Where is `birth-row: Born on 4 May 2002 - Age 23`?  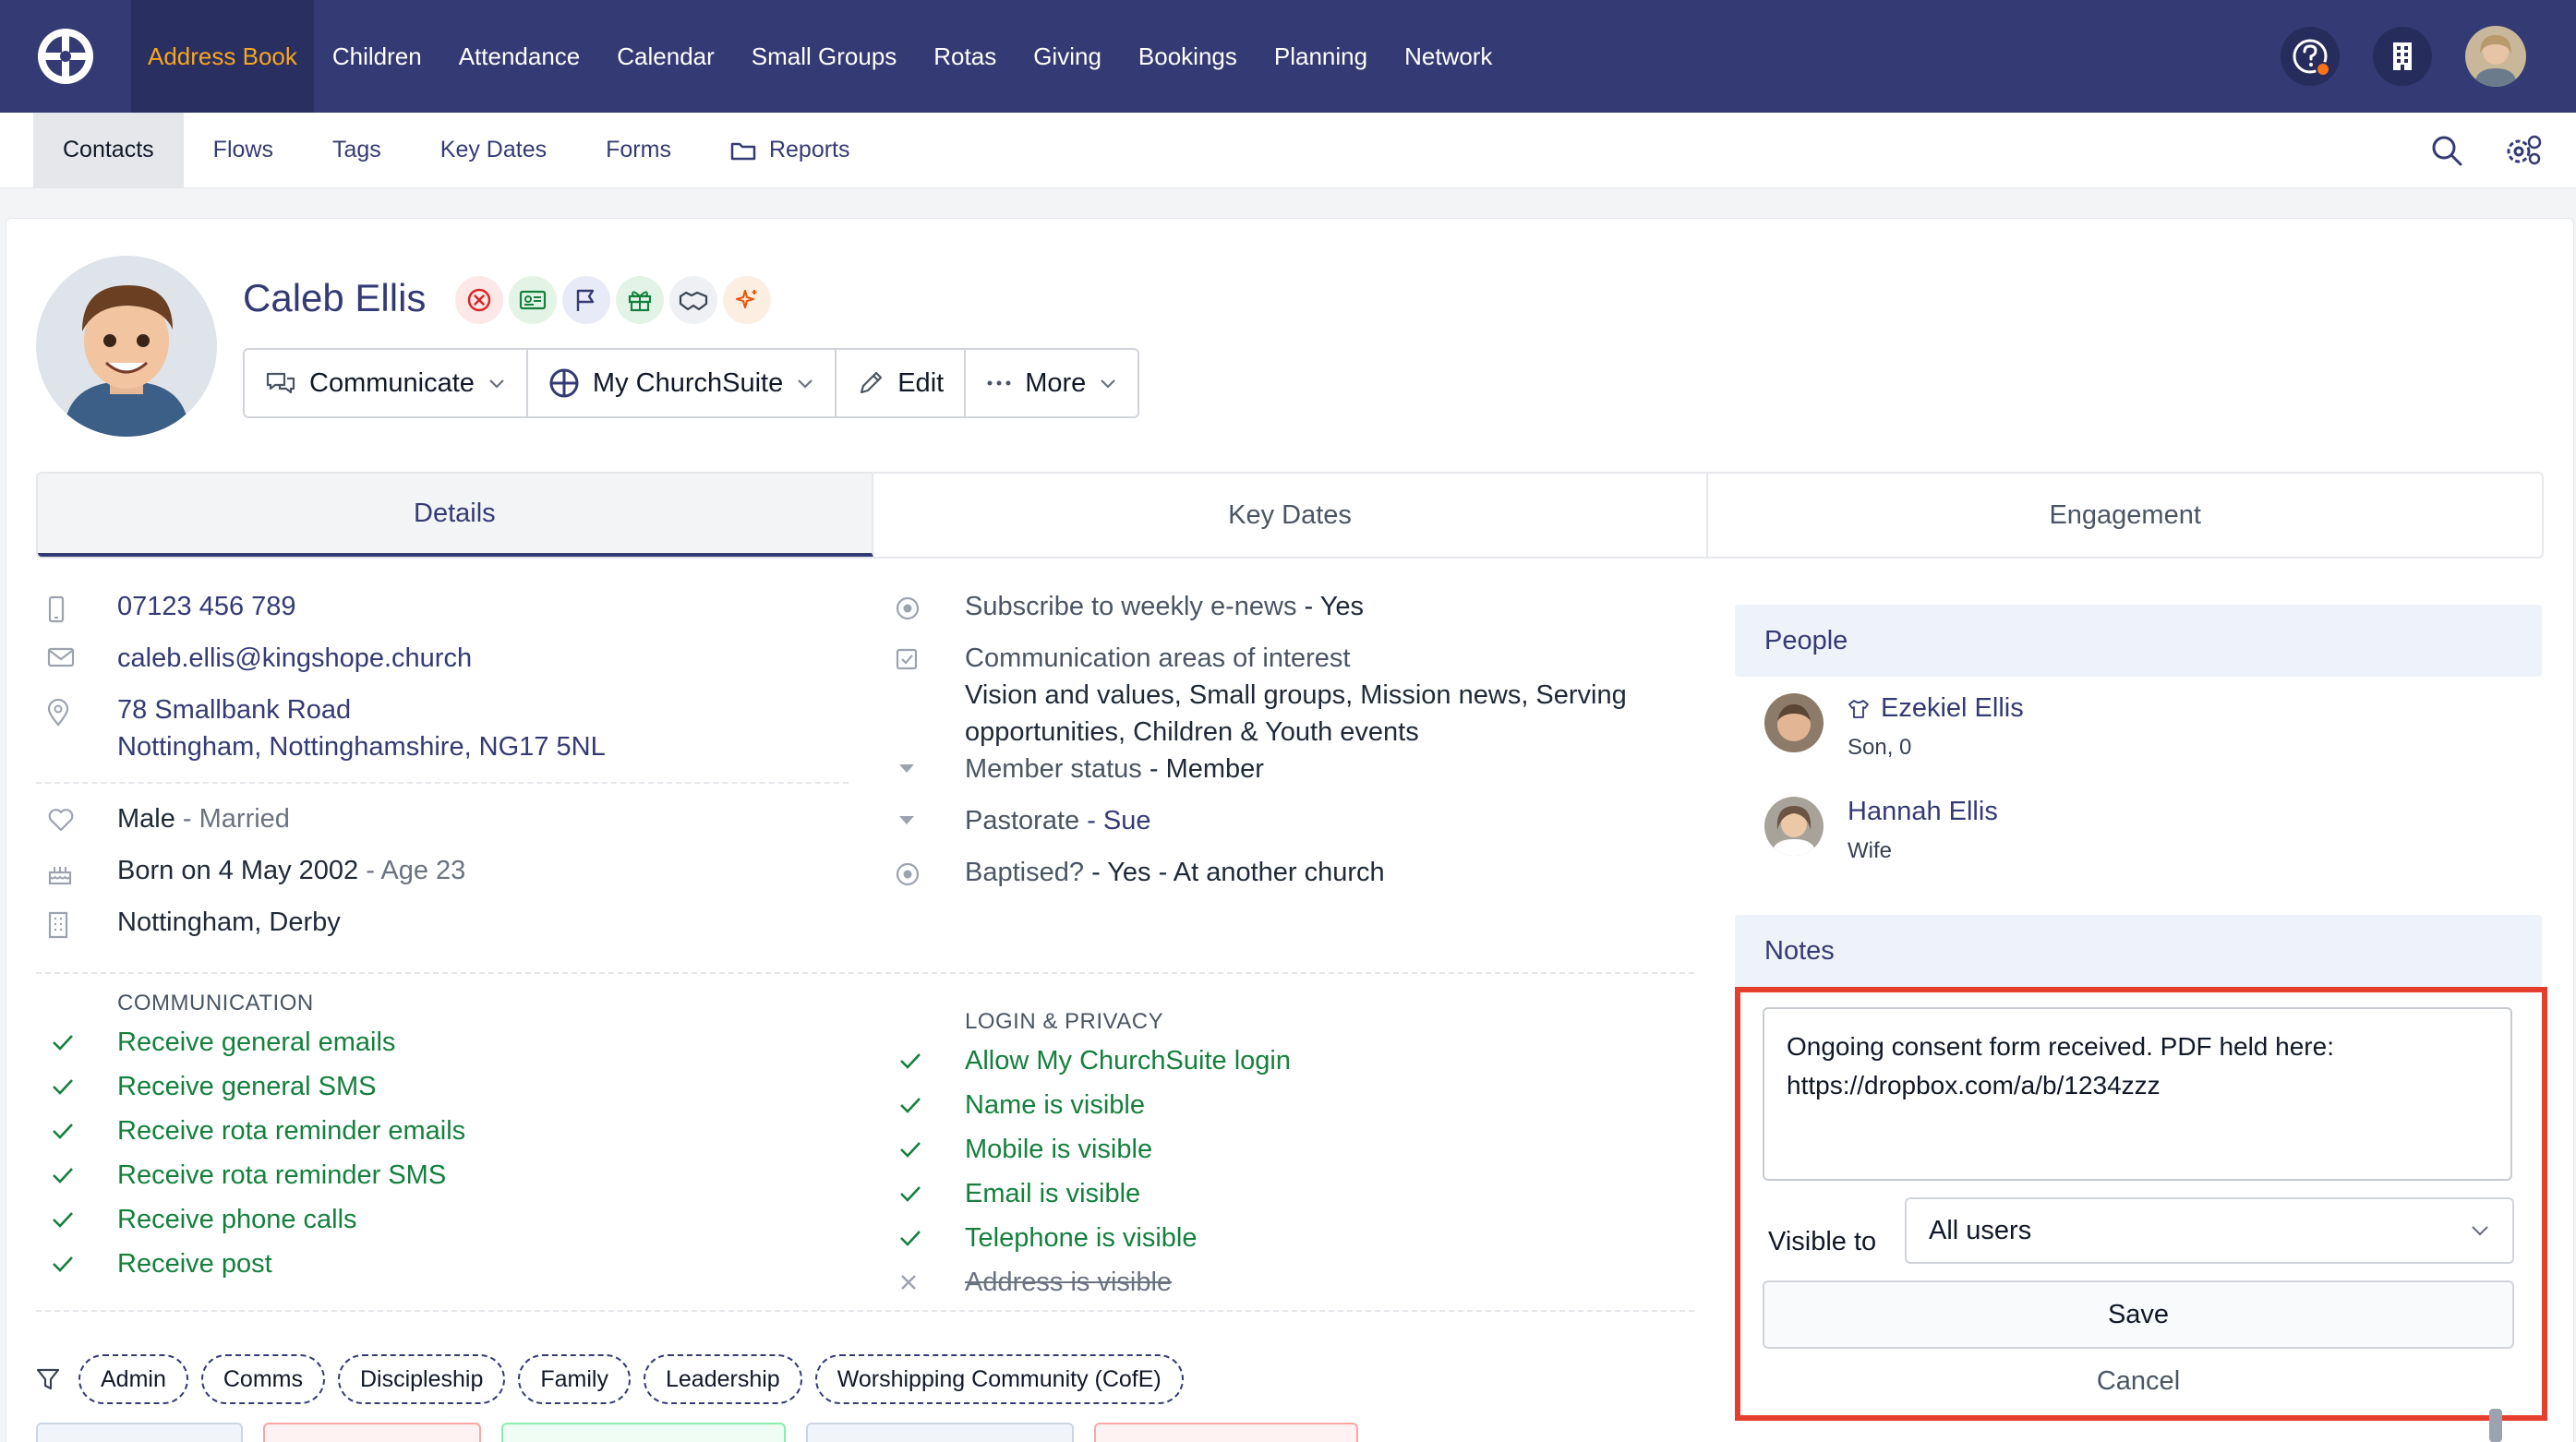
birth-row: Born on 4 May 2002 - Age 23 is located at coordinates (442, 878).